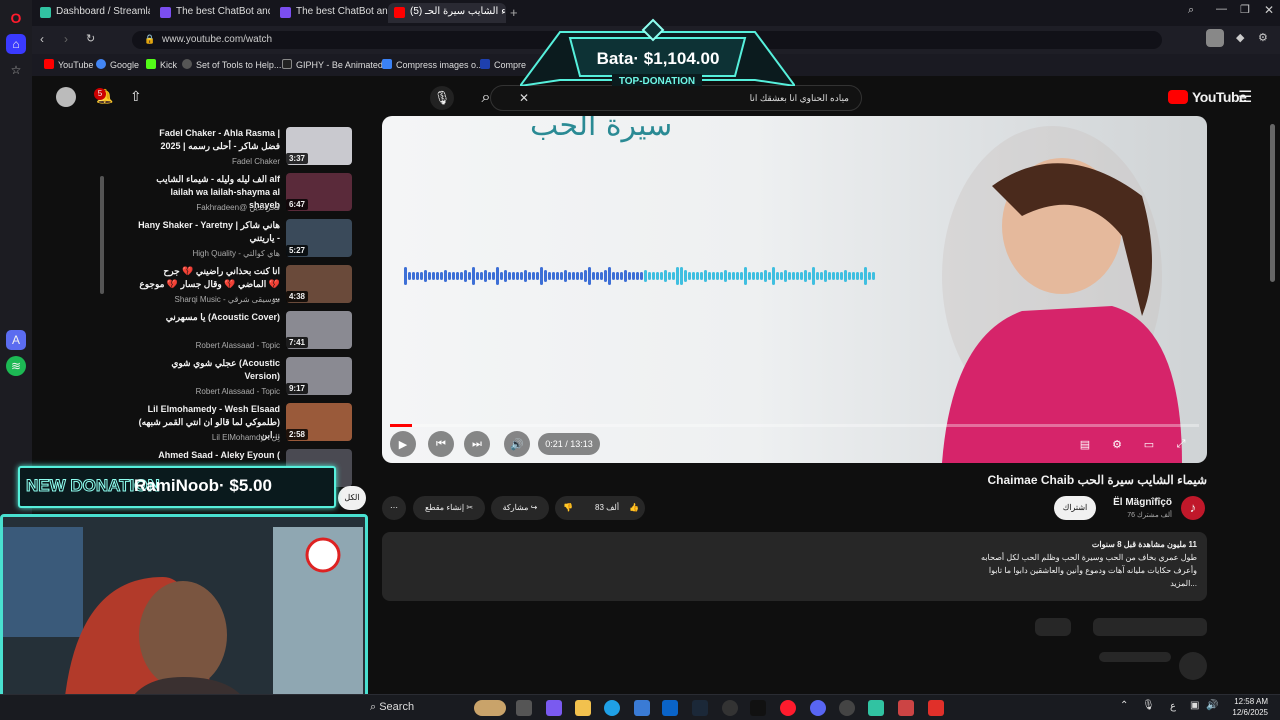 The height and width of the screenshot is (720, 1280). What do you see at coordinates (16, 44) in the screenshot?
I see `home-icon: ⌂` at bounding box center [16, 44].